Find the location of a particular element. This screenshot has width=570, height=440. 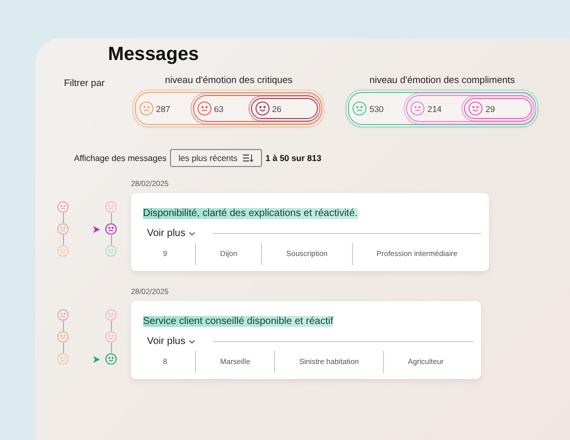

count: 29 is located at coordinates (490, 109).